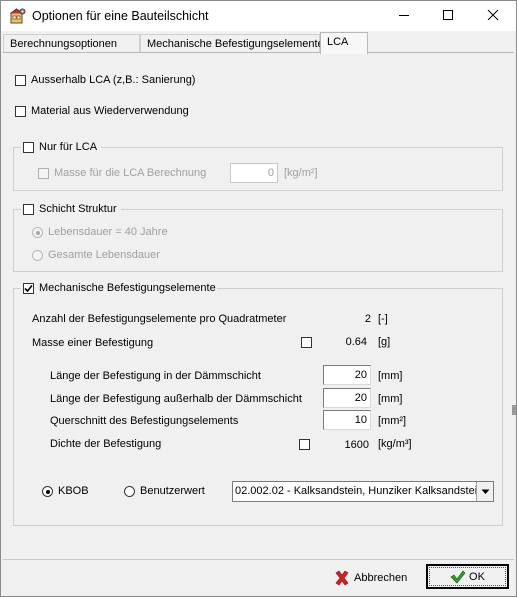  Describe the element at coordinates (127, 288) in the screenshot. I see `fasteners-label: Mechanische Befestigungselemente` at that location.